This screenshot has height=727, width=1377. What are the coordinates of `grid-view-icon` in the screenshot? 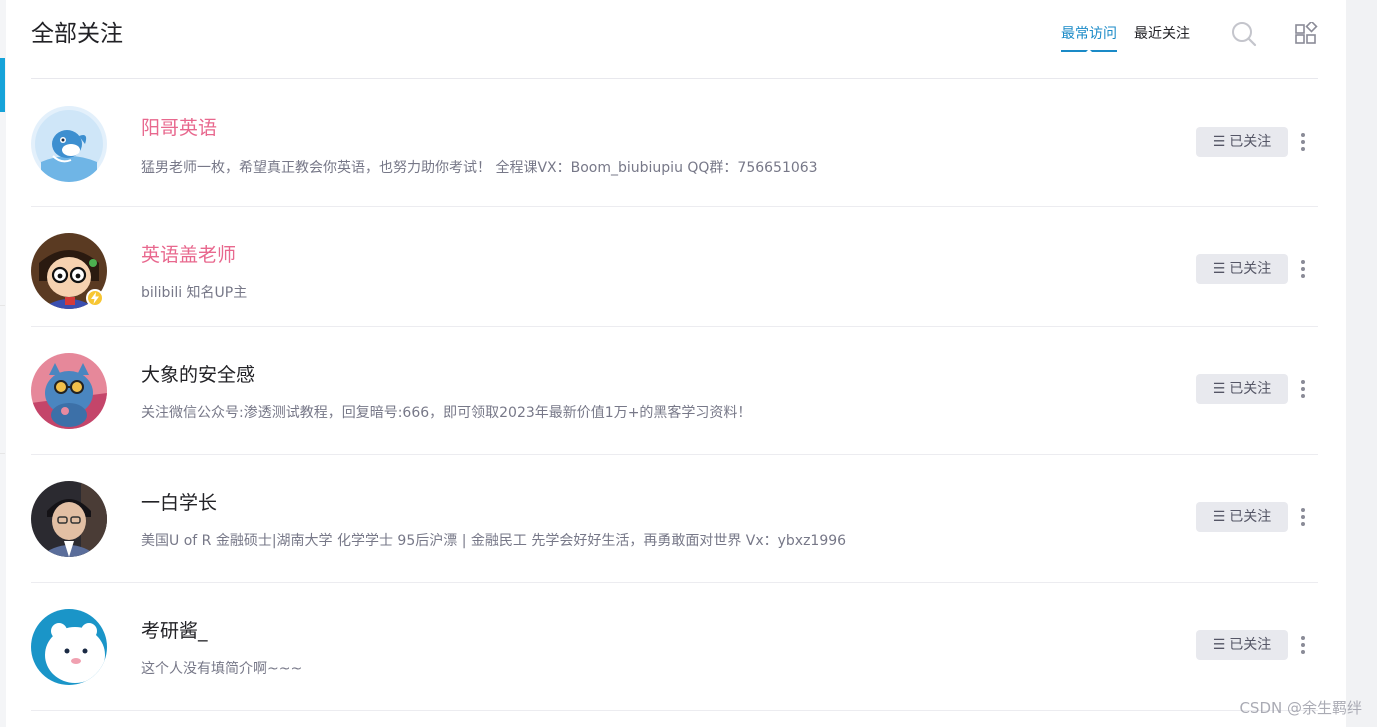 It's located at (1306, 33).